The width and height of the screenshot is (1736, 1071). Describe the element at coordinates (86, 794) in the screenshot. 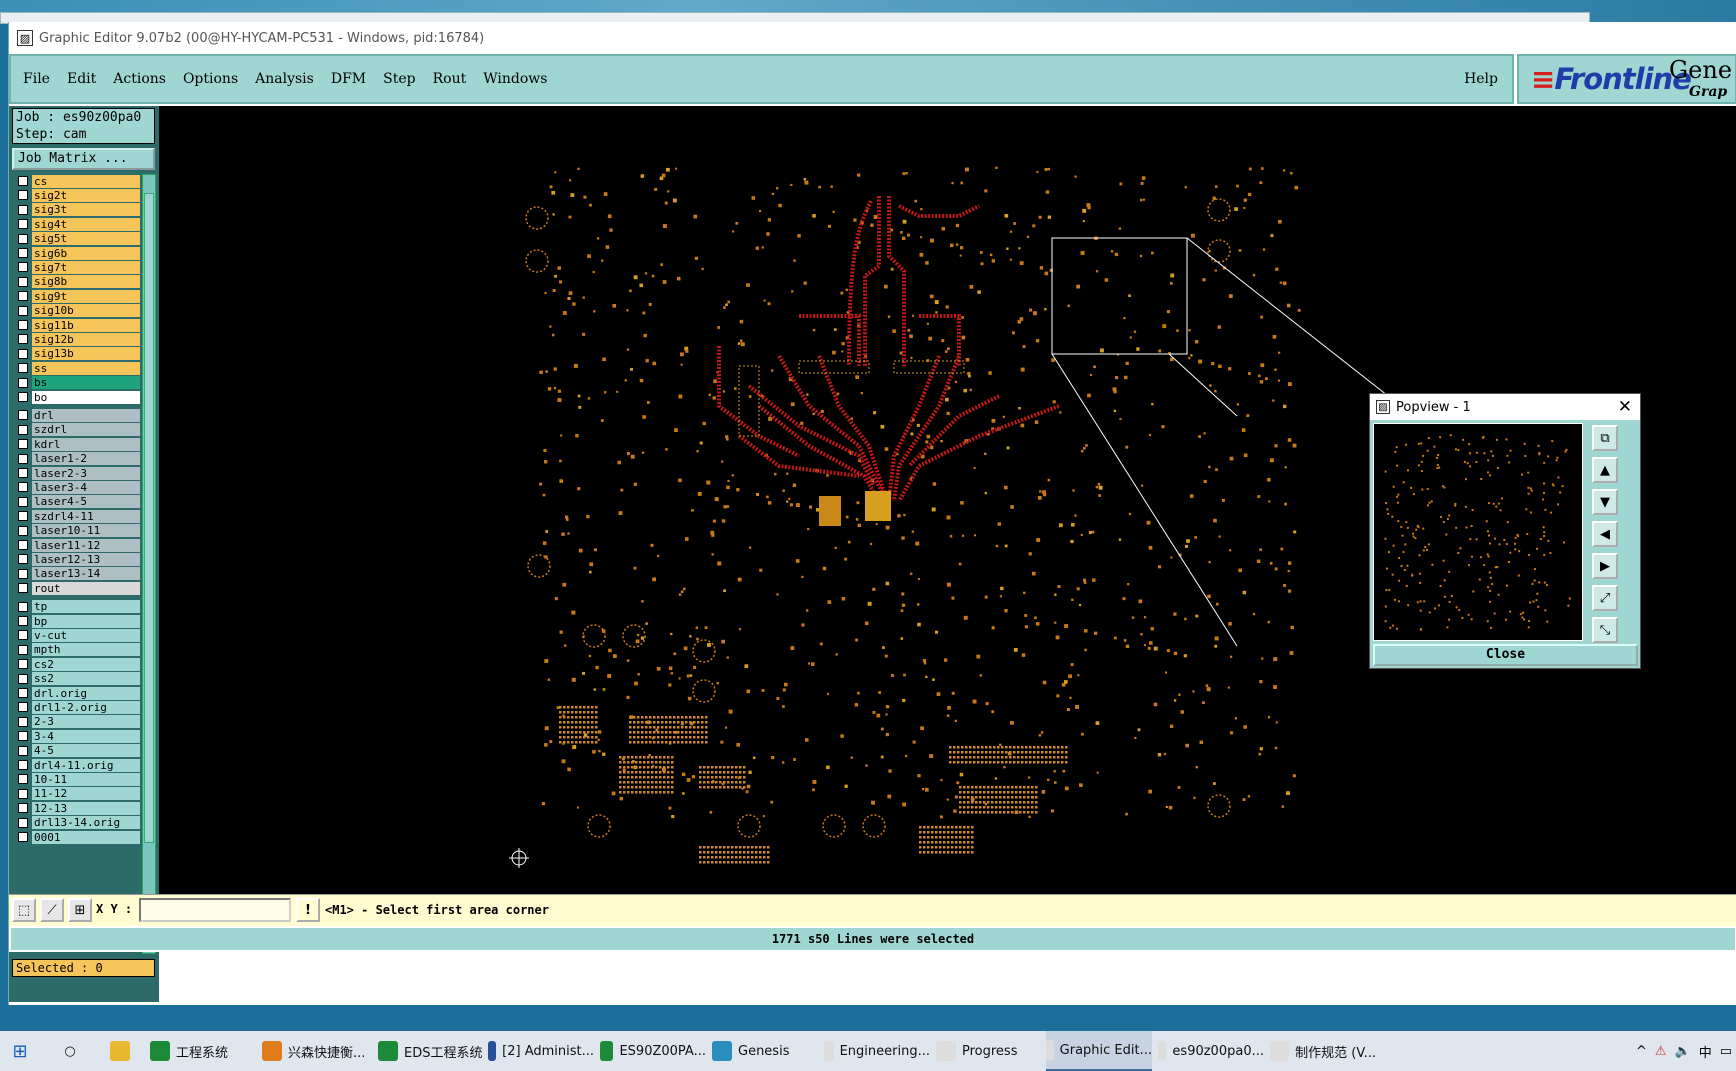

I see `layer-name: 11-12` at that location.